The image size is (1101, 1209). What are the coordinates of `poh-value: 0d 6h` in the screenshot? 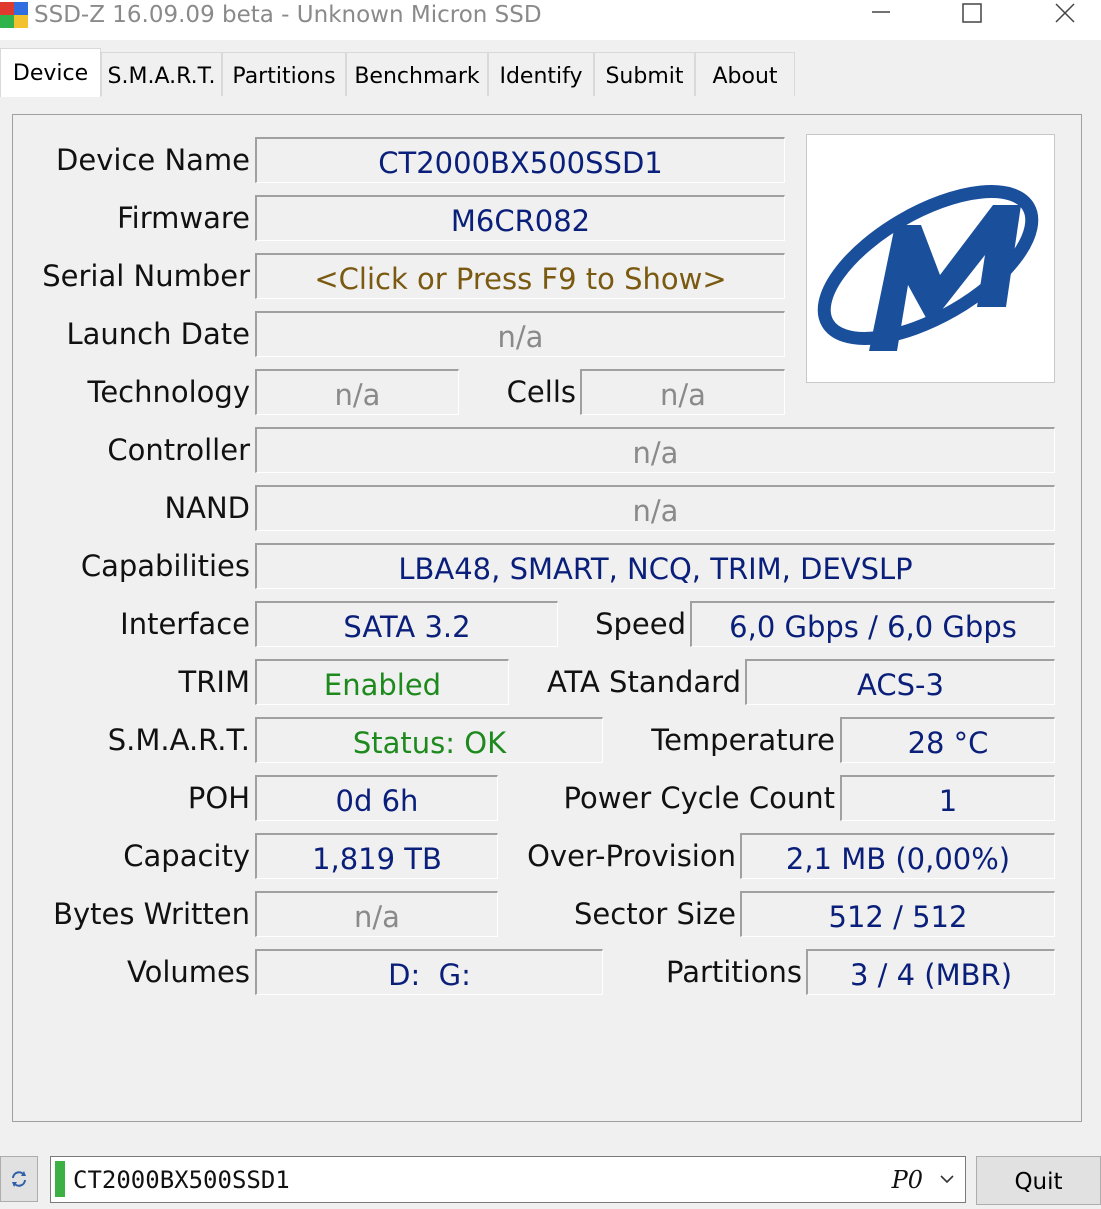 It's located at (376, 798).